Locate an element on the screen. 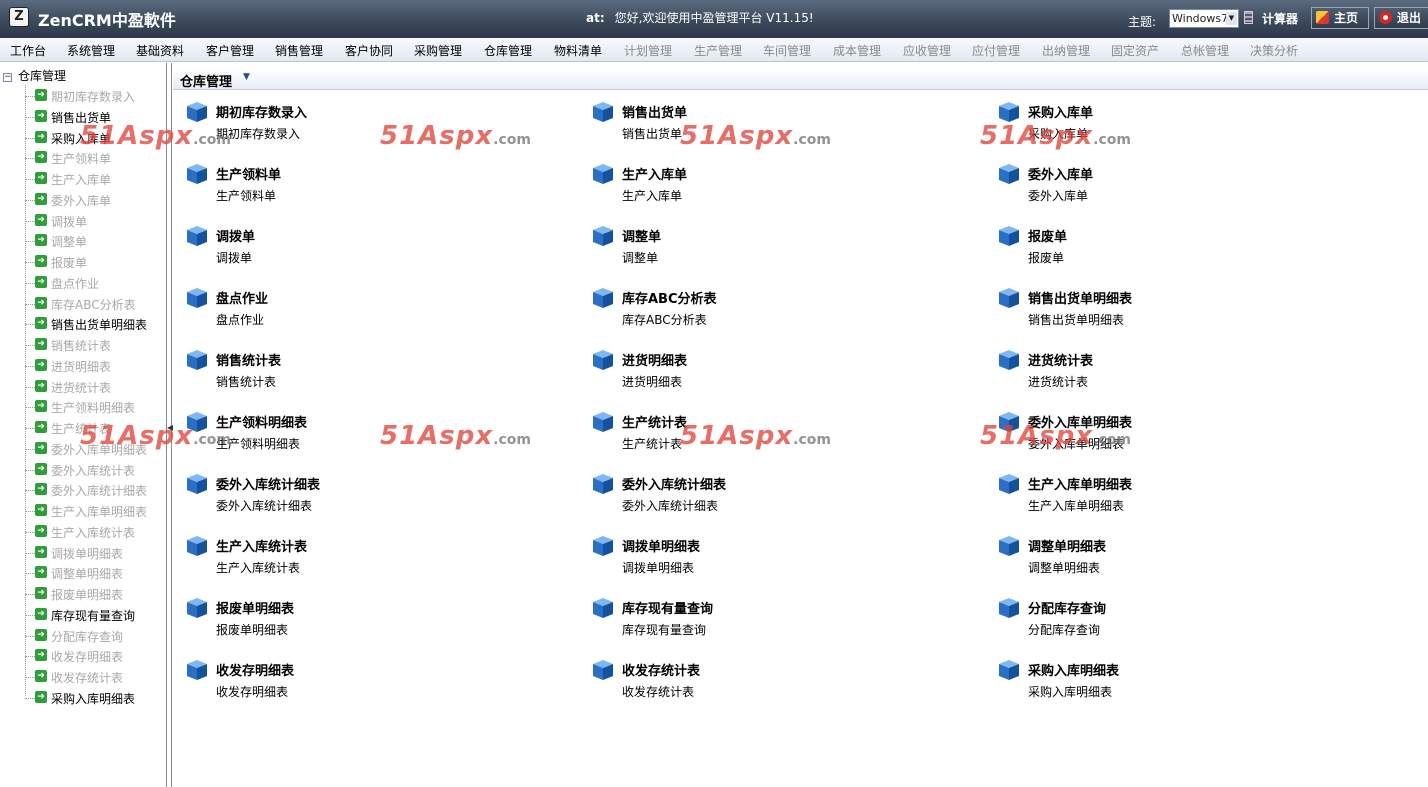 The height and width of the screenshot is (787, 1428). module-card-title: 委外入库单 is located at coordinates (1060, 173).